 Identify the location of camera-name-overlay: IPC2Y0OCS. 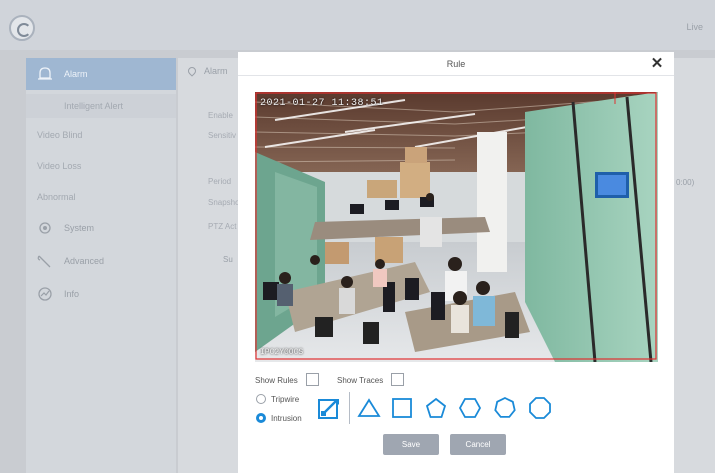
(282, 352).